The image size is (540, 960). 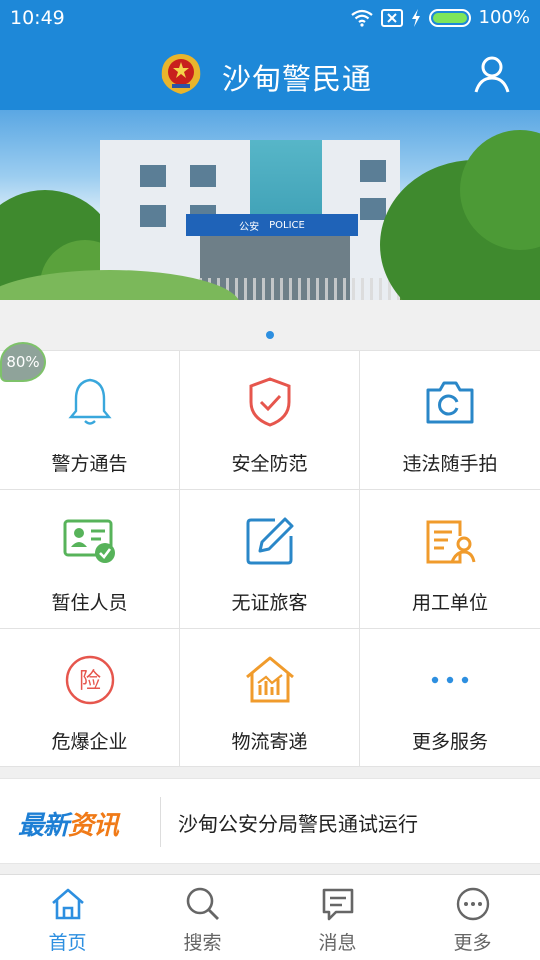 What do you see at coordinates (361, 18) in the screenshot?
I see `wifi-icon` at bounding box center [361, 18].